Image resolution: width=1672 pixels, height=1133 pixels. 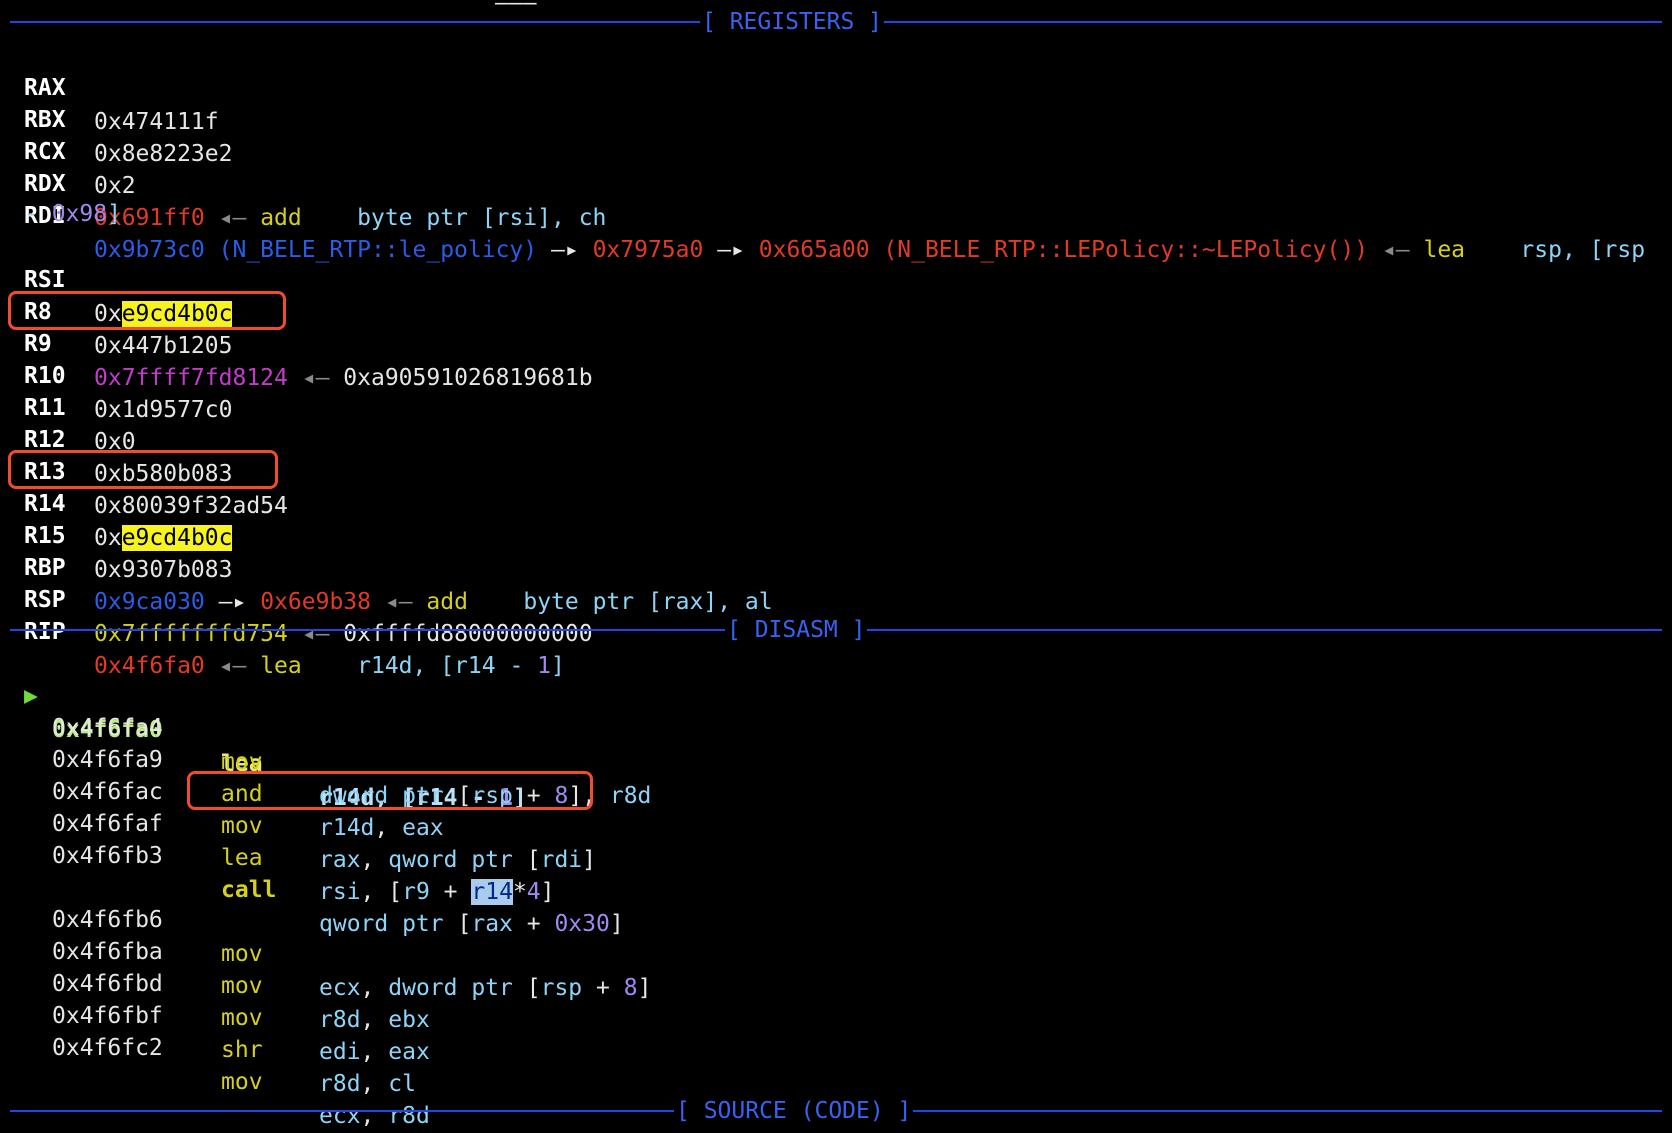 I want to click on lea-annotation-box, so click(x=390, y=790).